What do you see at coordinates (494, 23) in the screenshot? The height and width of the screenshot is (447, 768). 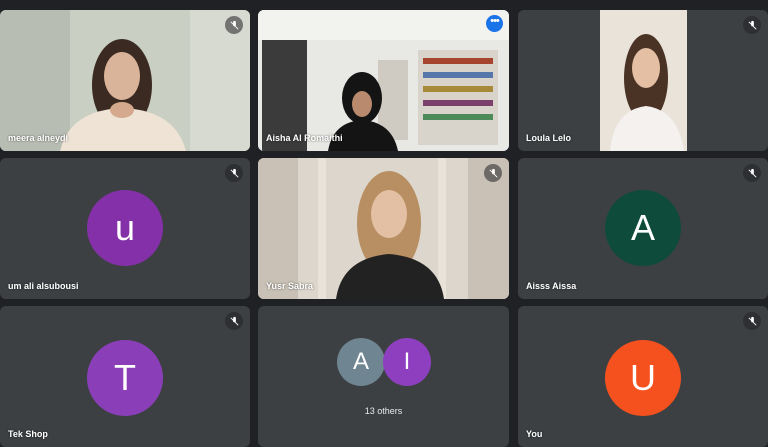 I see `more-options-icon: •••` at bounding box center [494, 23].